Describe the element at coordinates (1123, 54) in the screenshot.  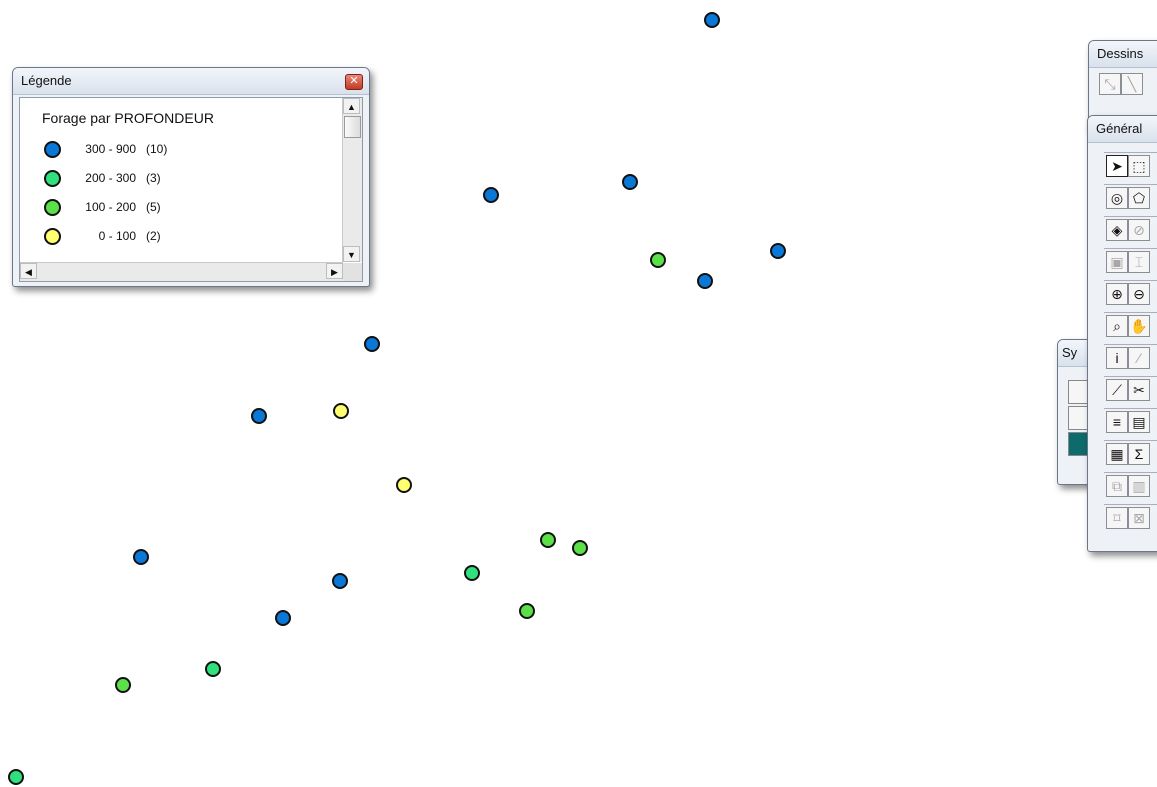
I see `dessins-title: Dessins` at that location.